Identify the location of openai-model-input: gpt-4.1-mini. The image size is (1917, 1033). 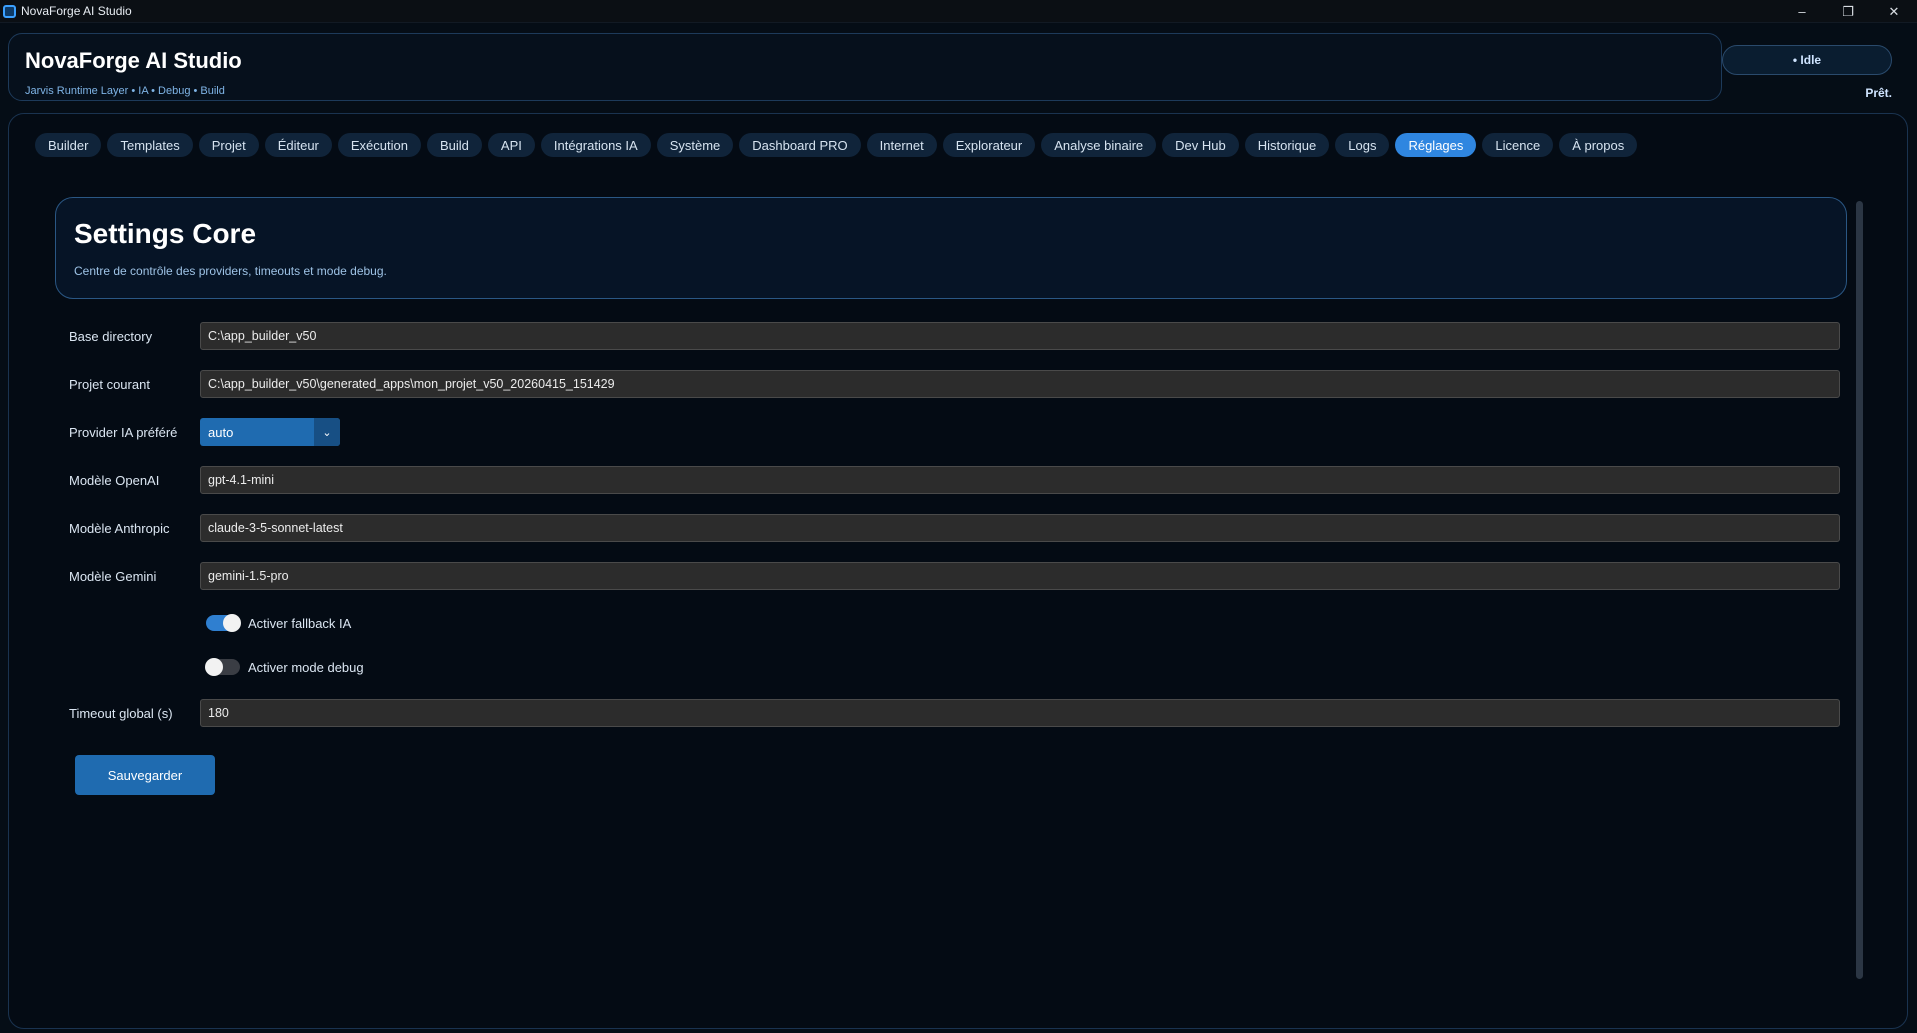
(1020, 480).